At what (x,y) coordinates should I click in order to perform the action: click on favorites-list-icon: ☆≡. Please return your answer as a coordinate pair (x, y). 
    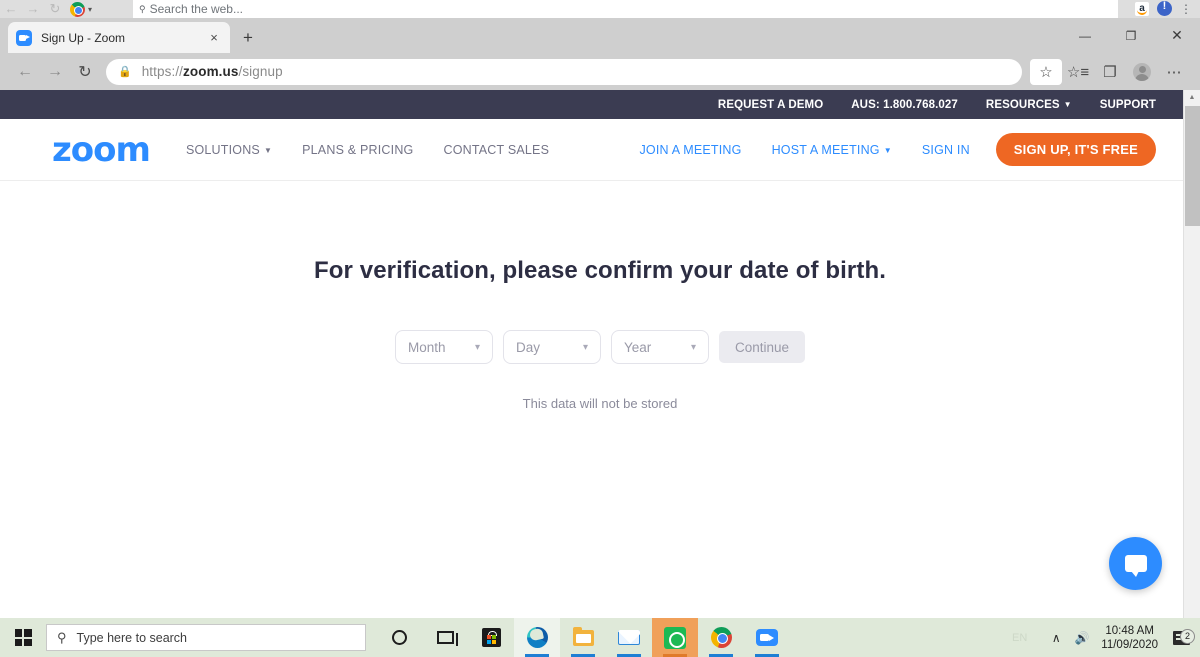
    Looking at the image, I should click on (1078, 72).